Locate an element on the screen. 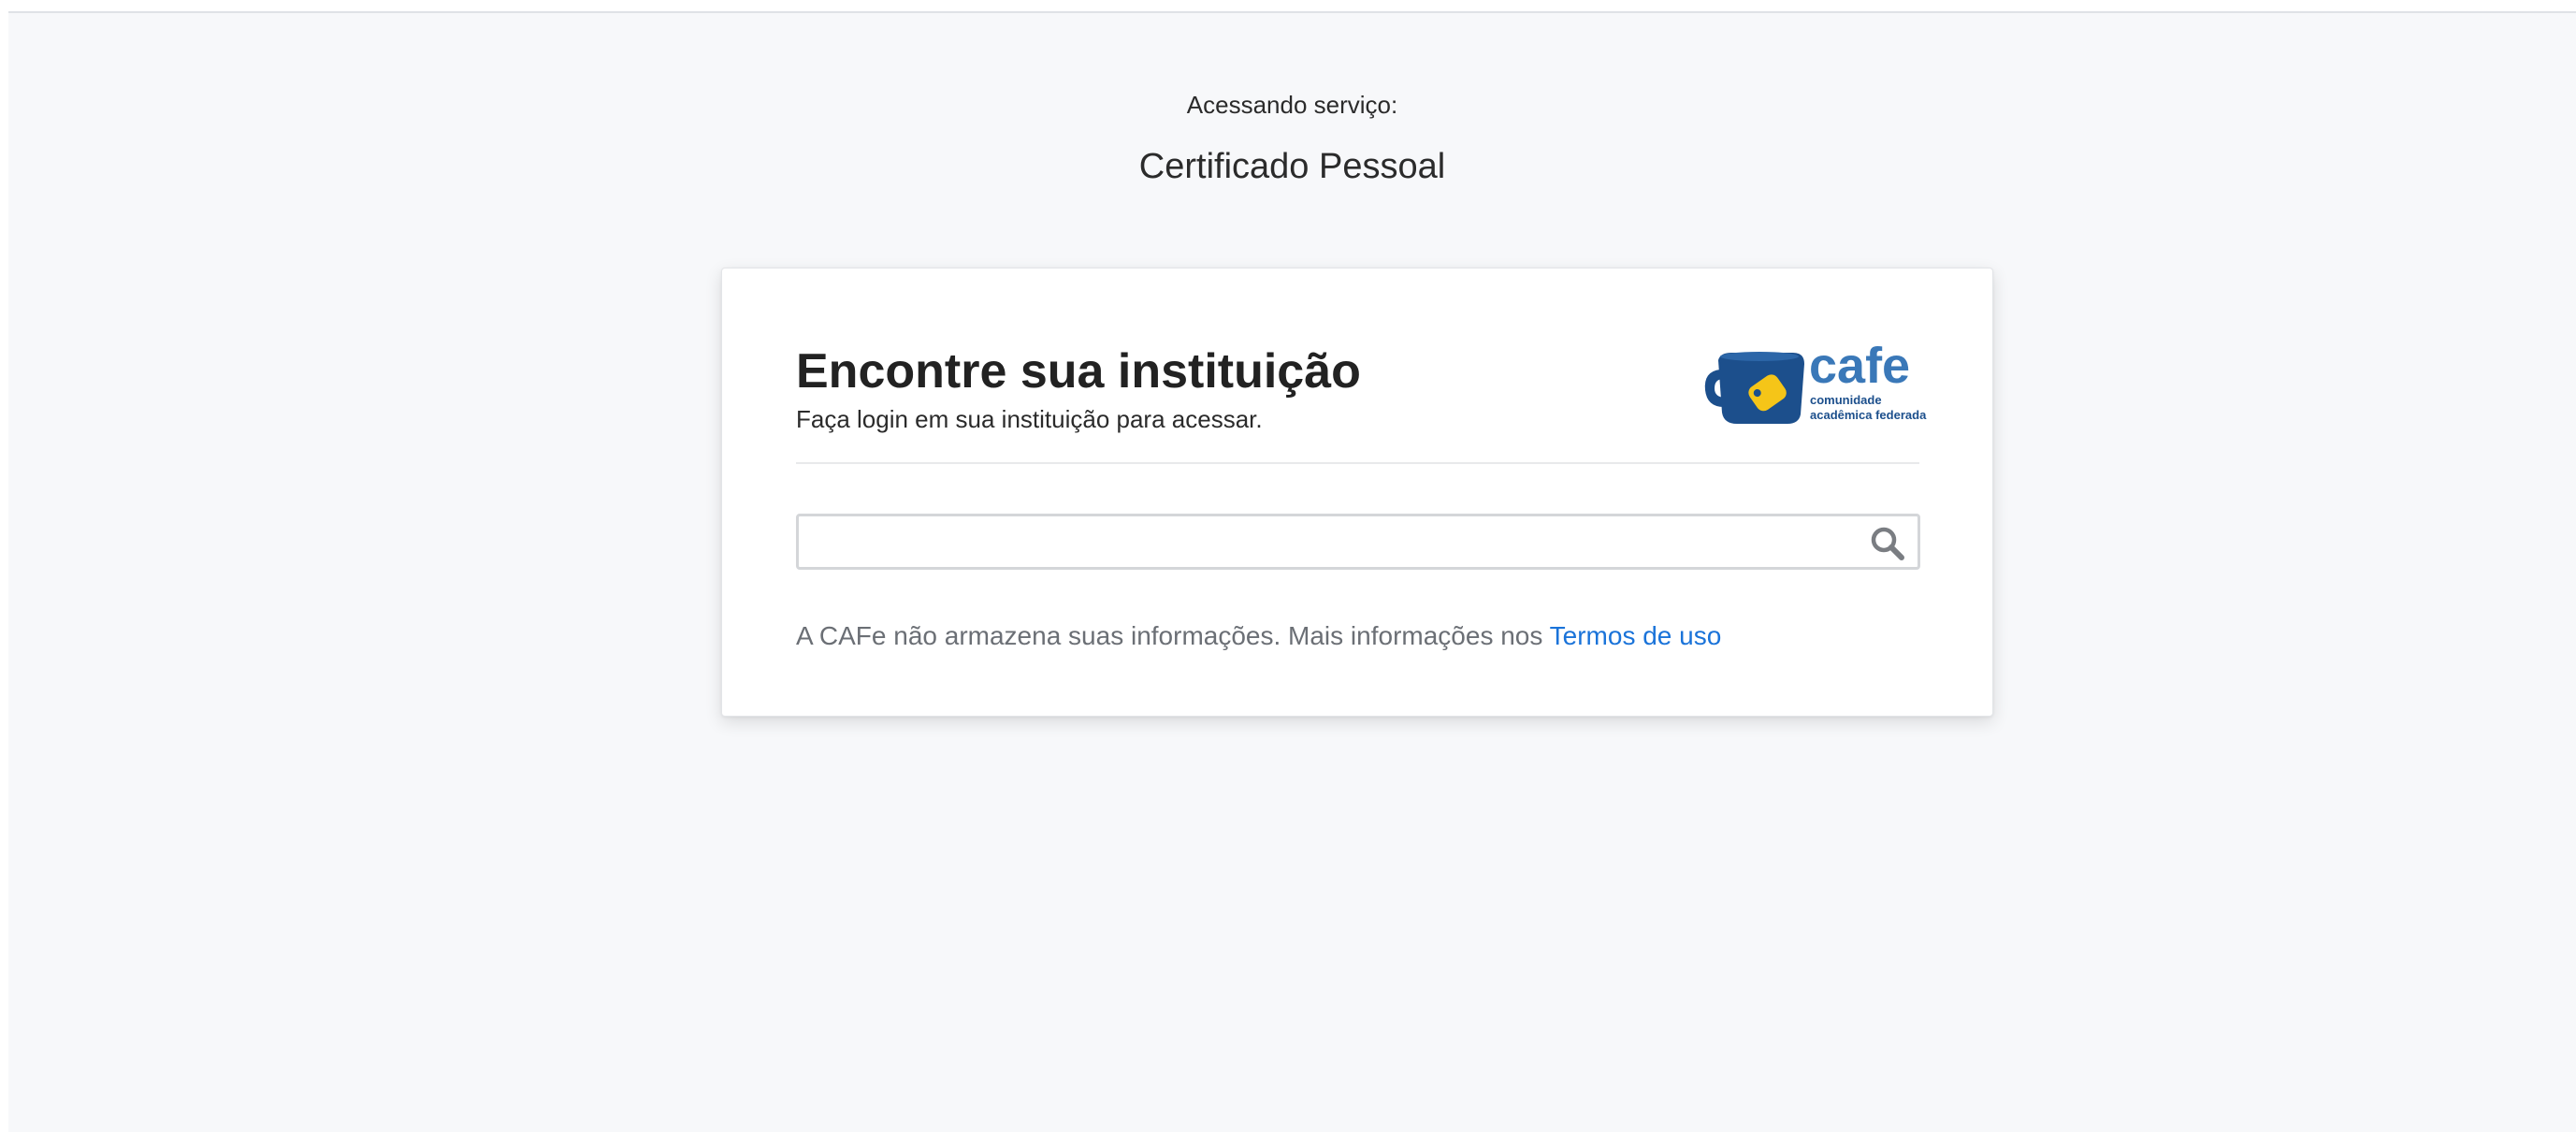 This screenshot has height=1132, width=2576. logo-wordmark: cafe is located at coordinates (1859, 368).